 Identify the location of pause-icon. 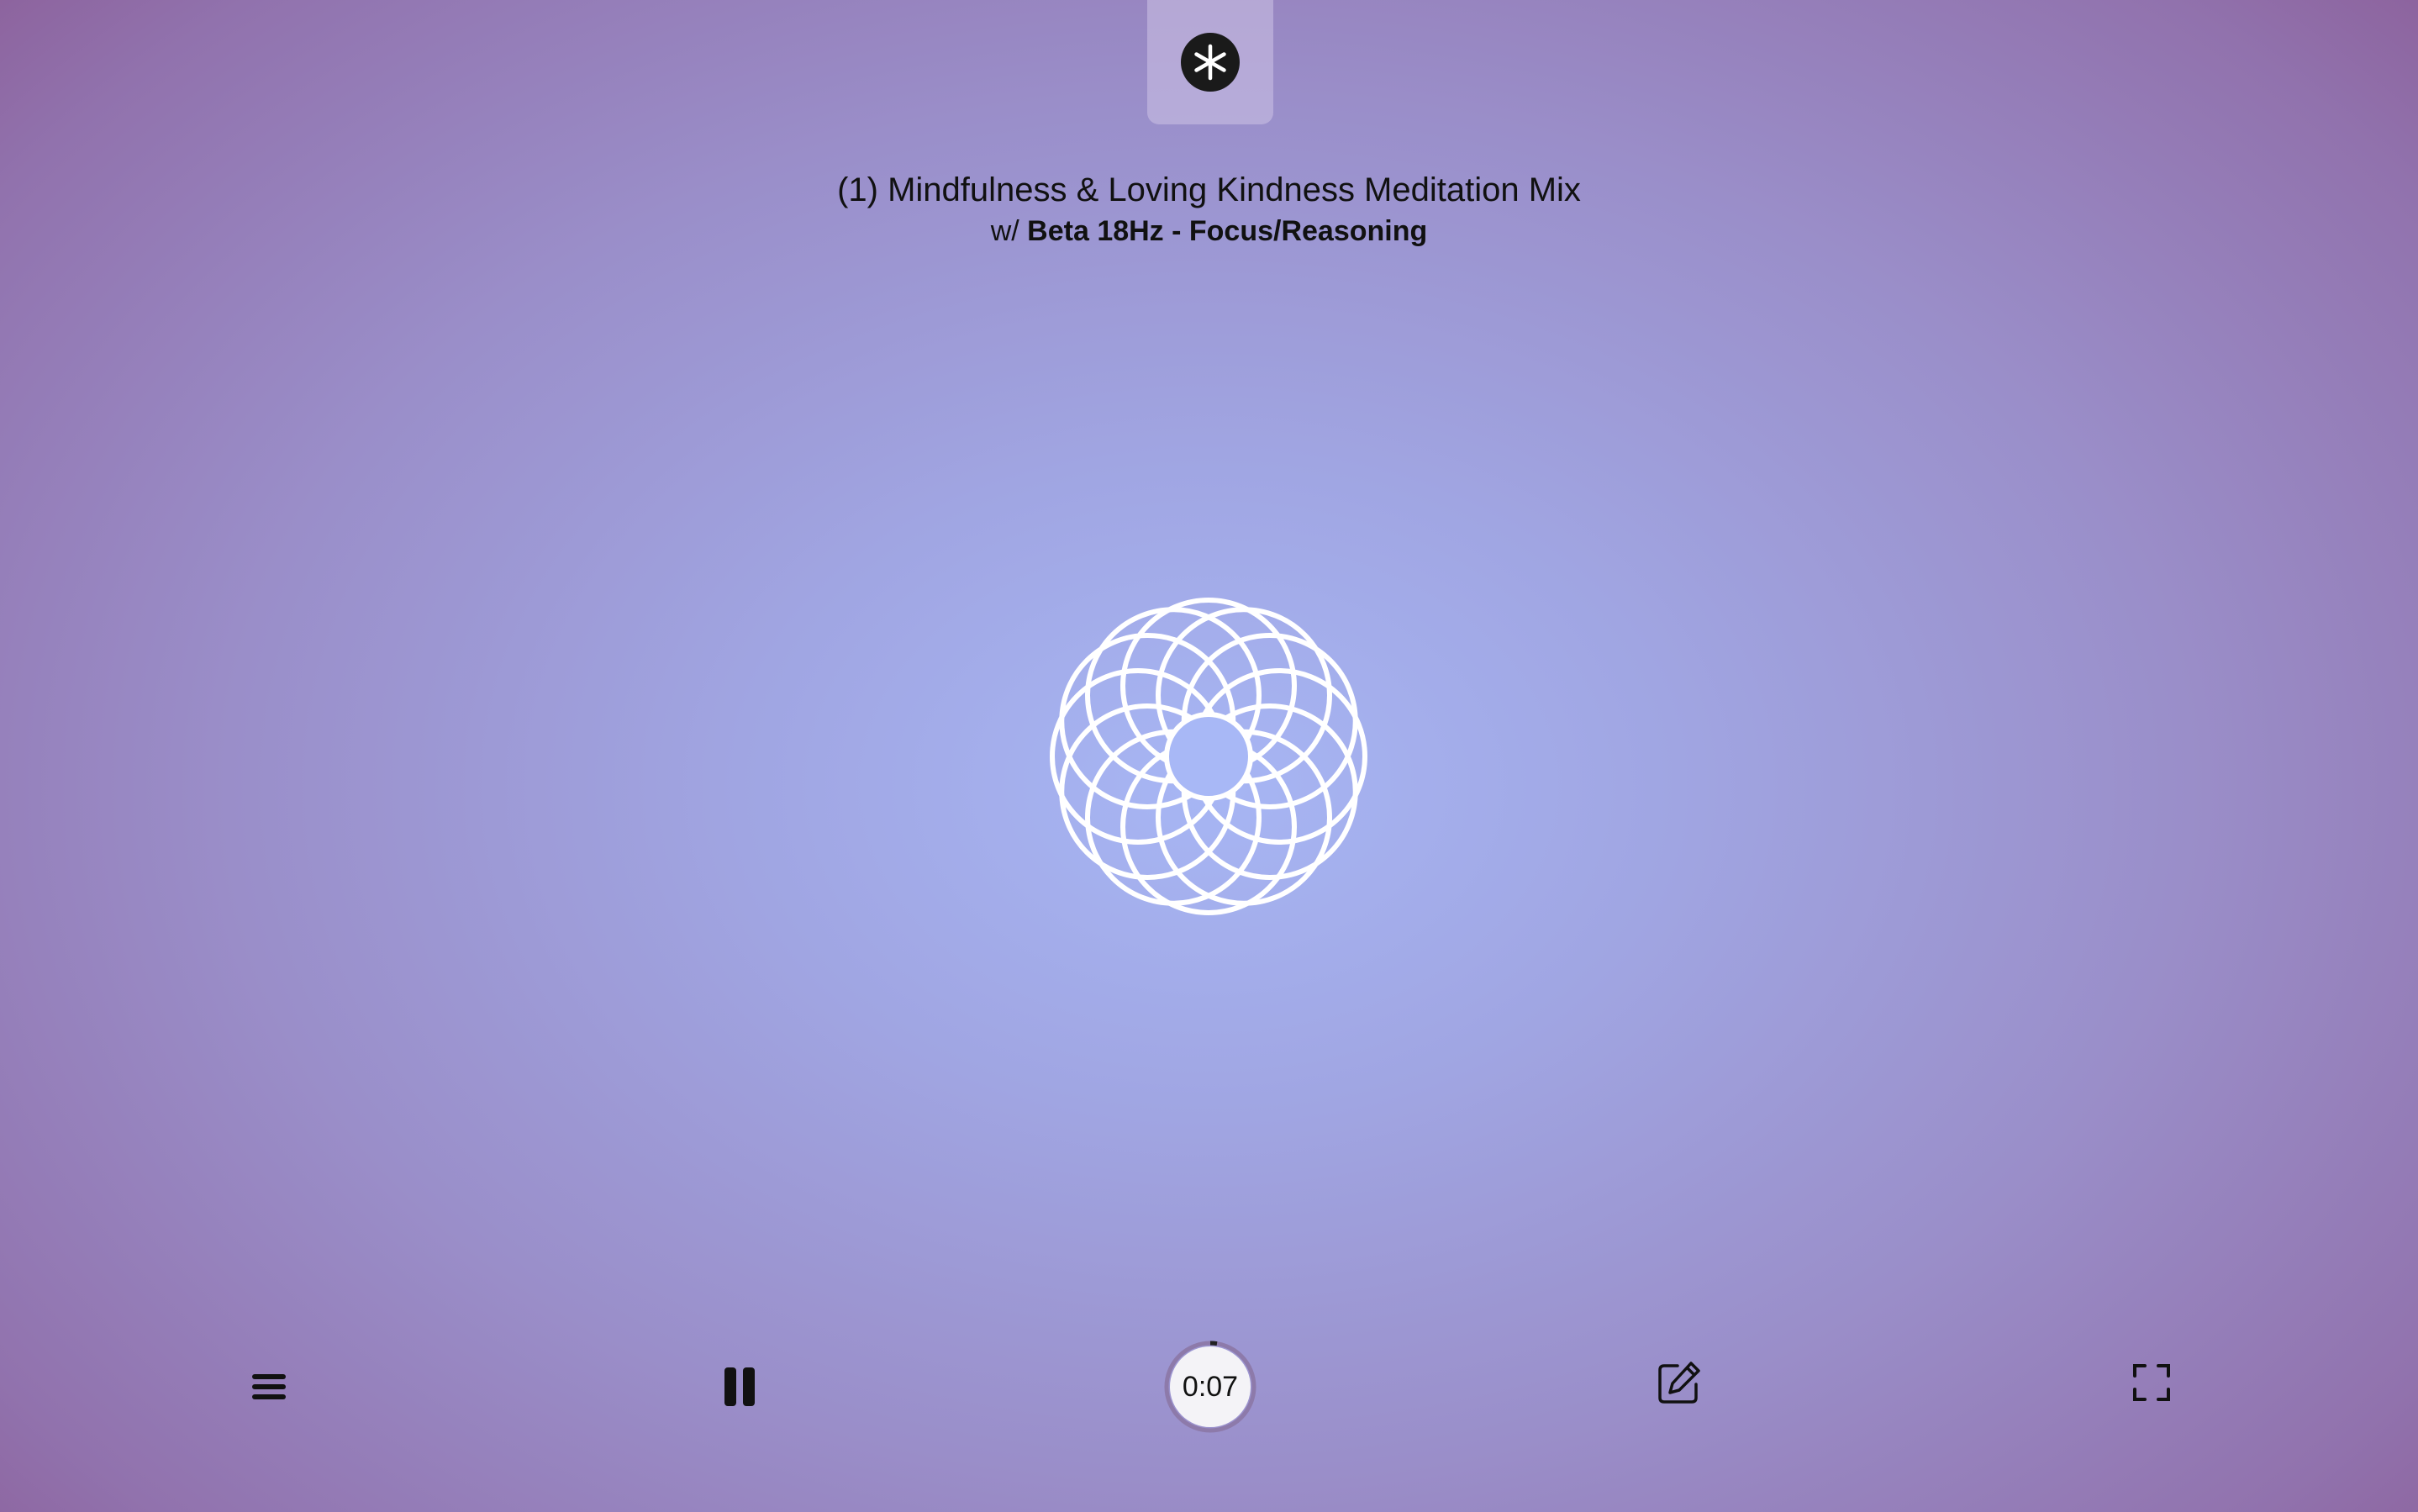
(739, 1387).